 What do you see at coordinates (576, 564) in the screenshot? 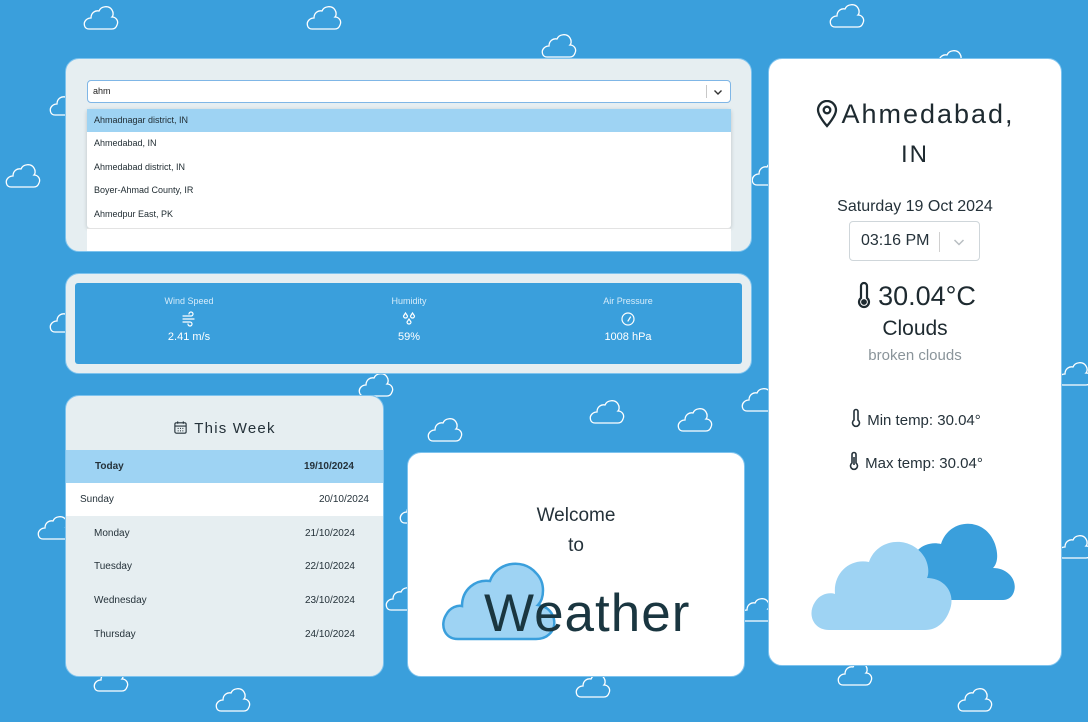
I see `welcome-panel: Welcome to Weather` at bounding box center [576, 564].